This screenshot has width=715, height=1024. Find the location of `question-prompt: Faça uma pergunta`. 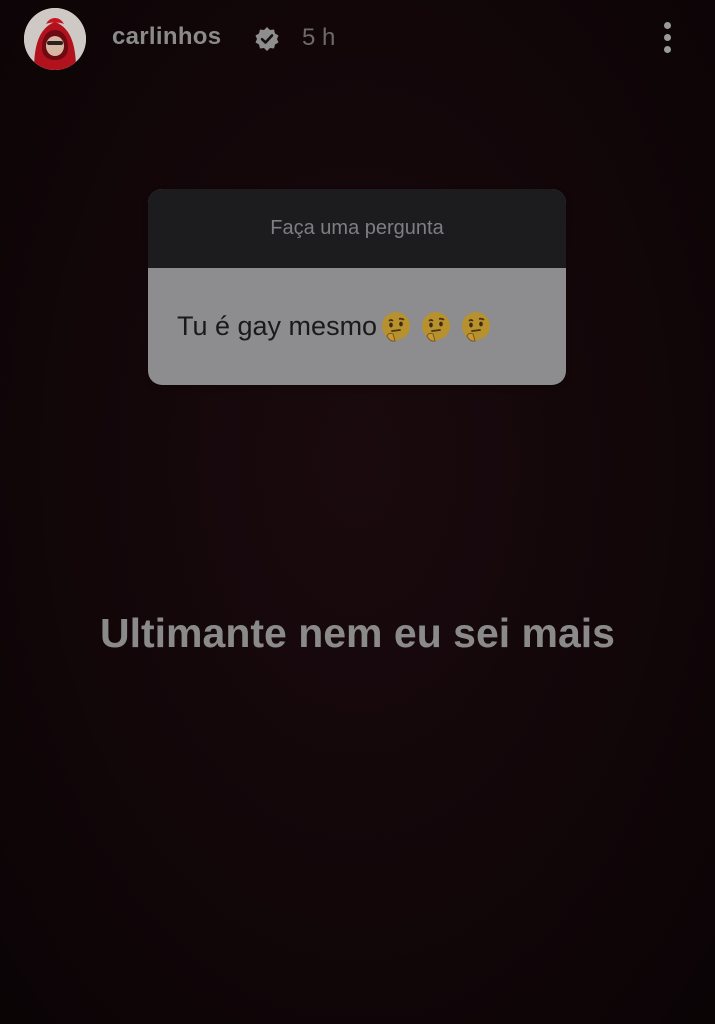

question-prompt: Faça uma pergunta is located at coordinates (357, 228).